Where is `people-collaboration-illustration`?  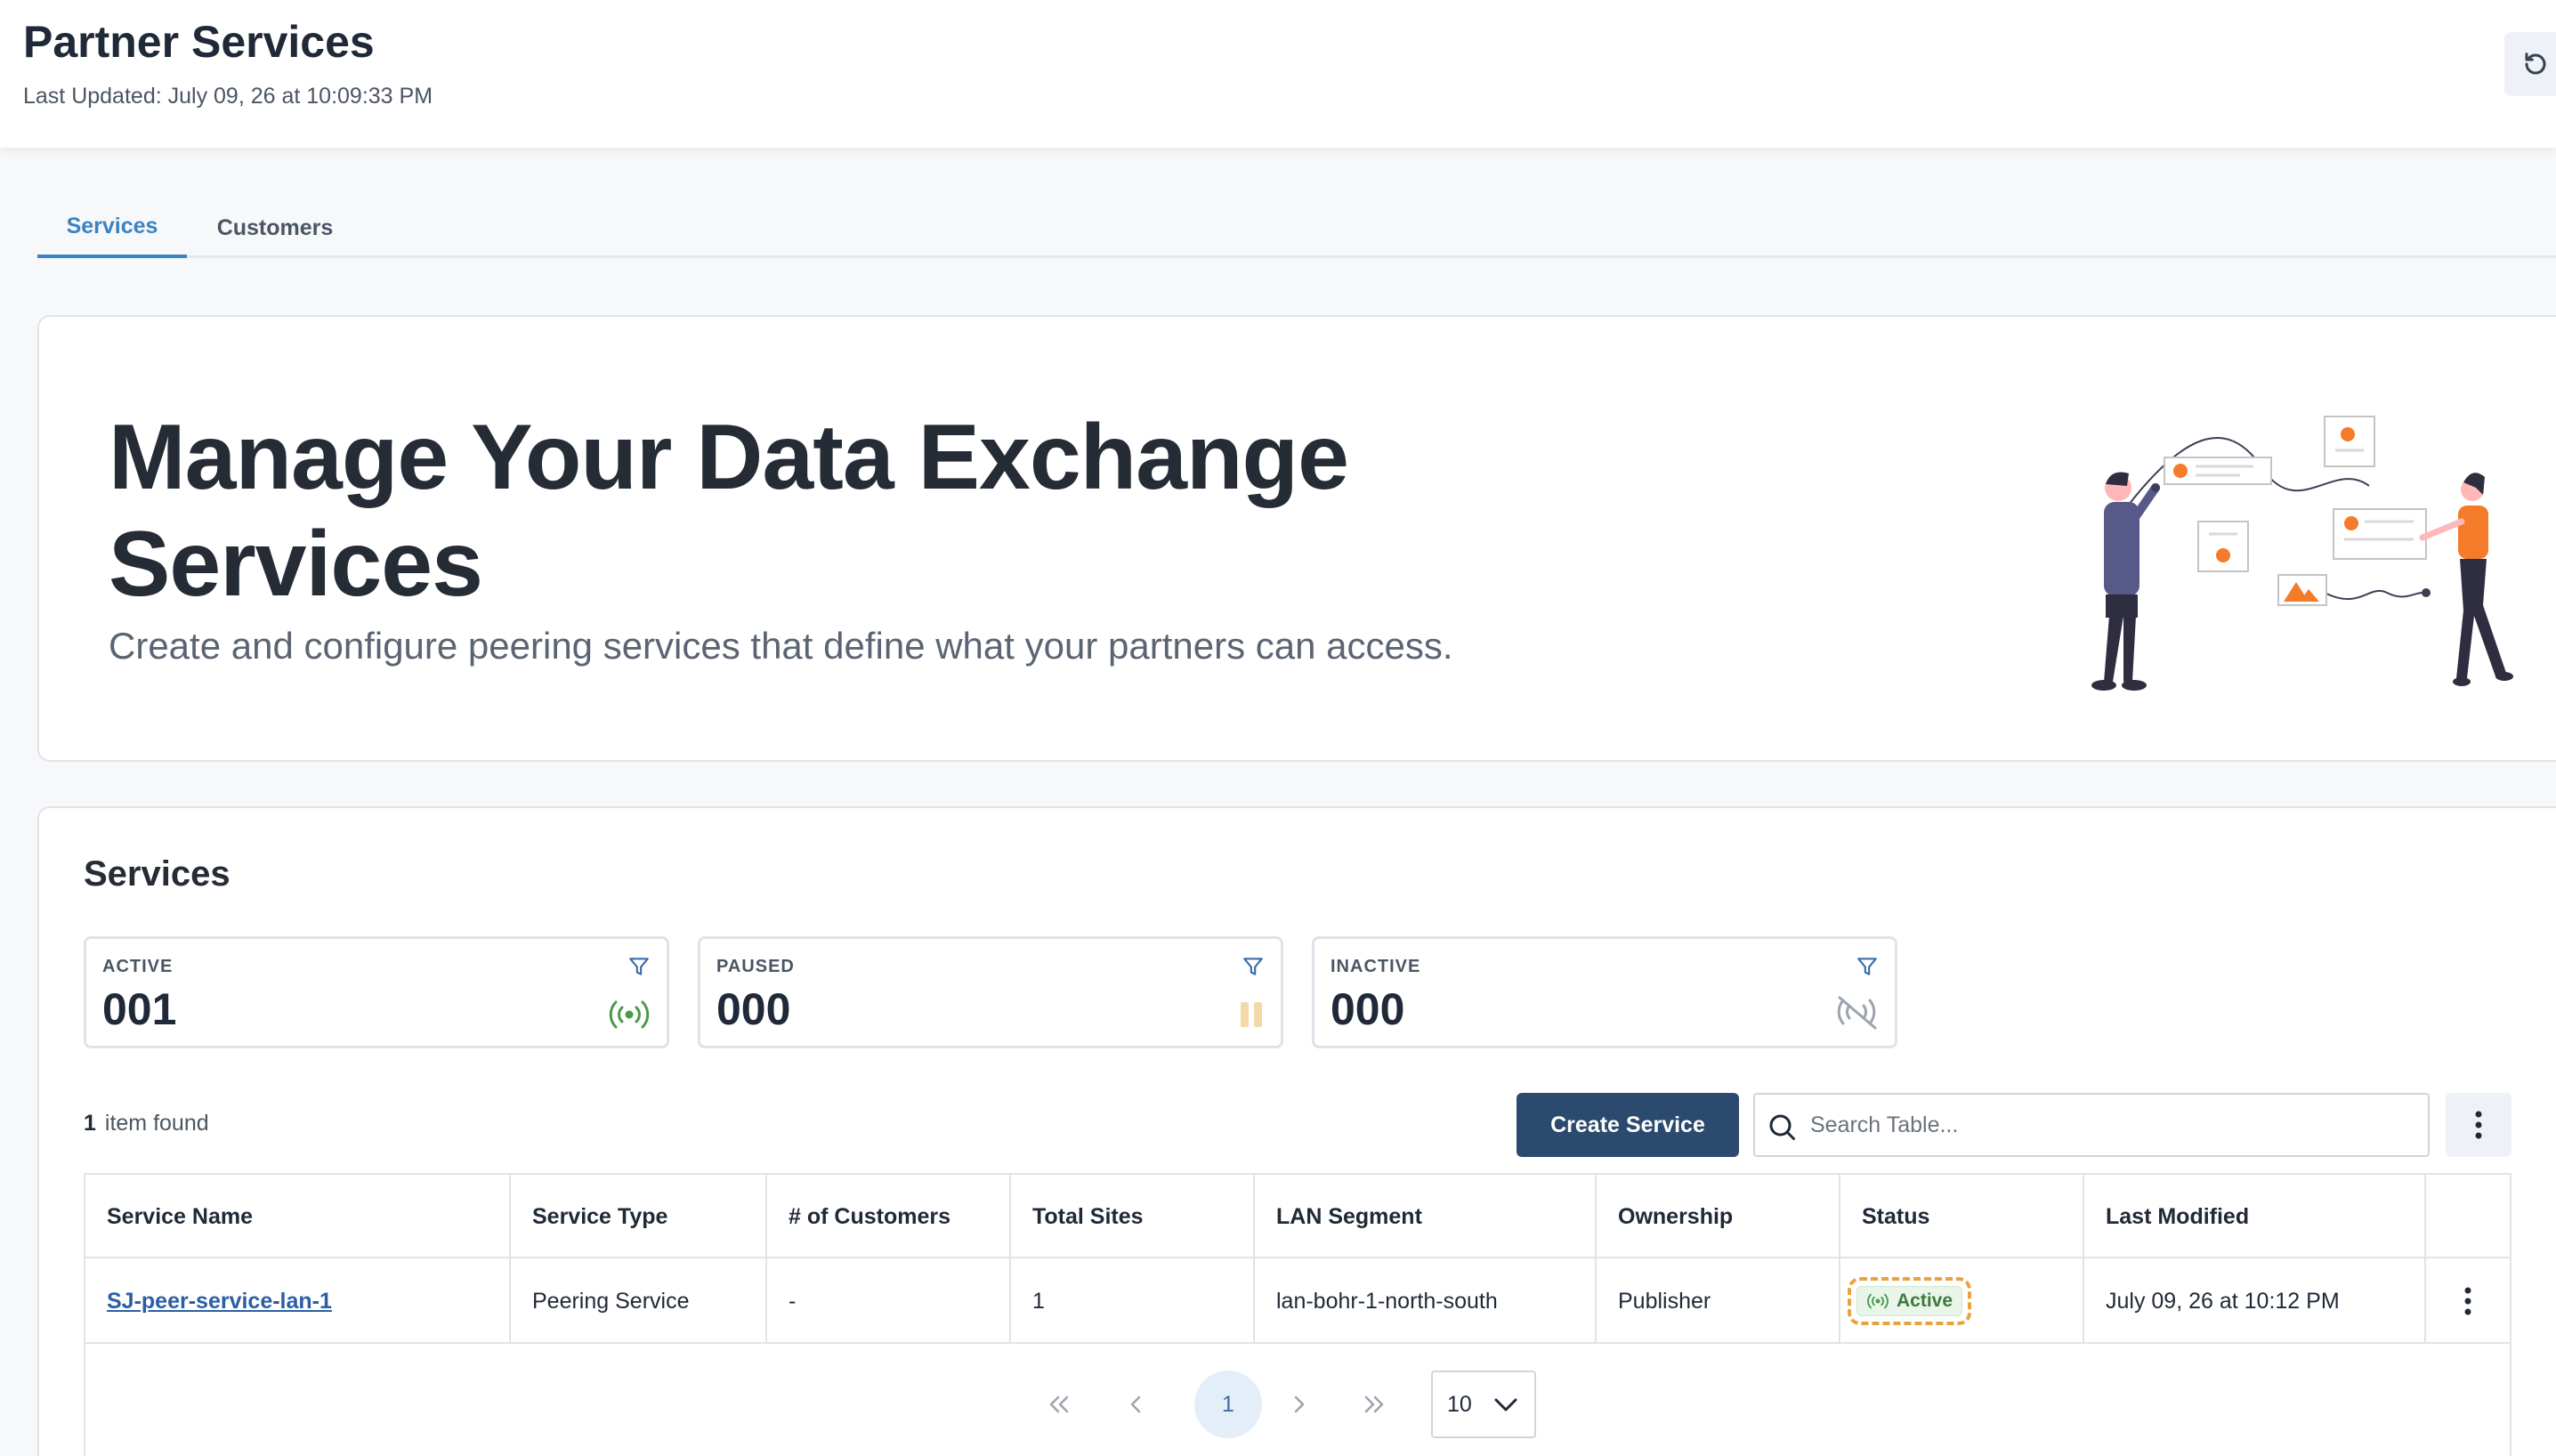
people-collaboration-illustration is located at coordinates (2302, 553).